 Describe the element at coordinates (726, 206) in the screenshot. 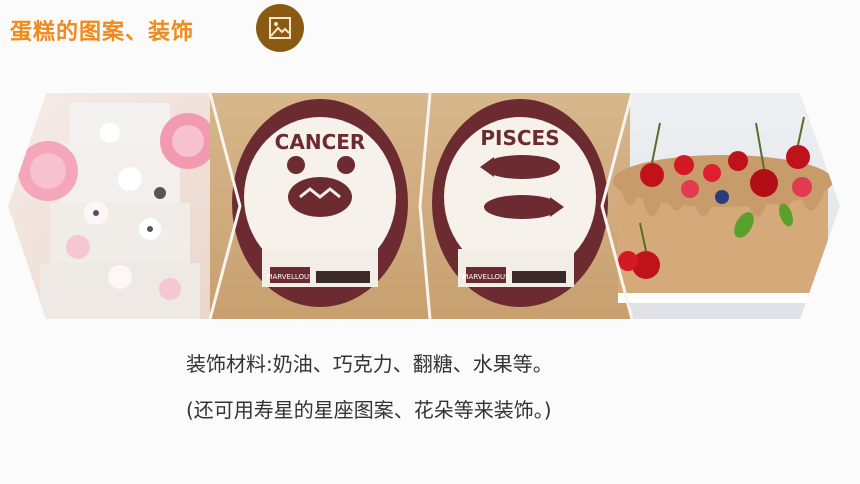

I see `cherry-drip-cake-image` at that location.